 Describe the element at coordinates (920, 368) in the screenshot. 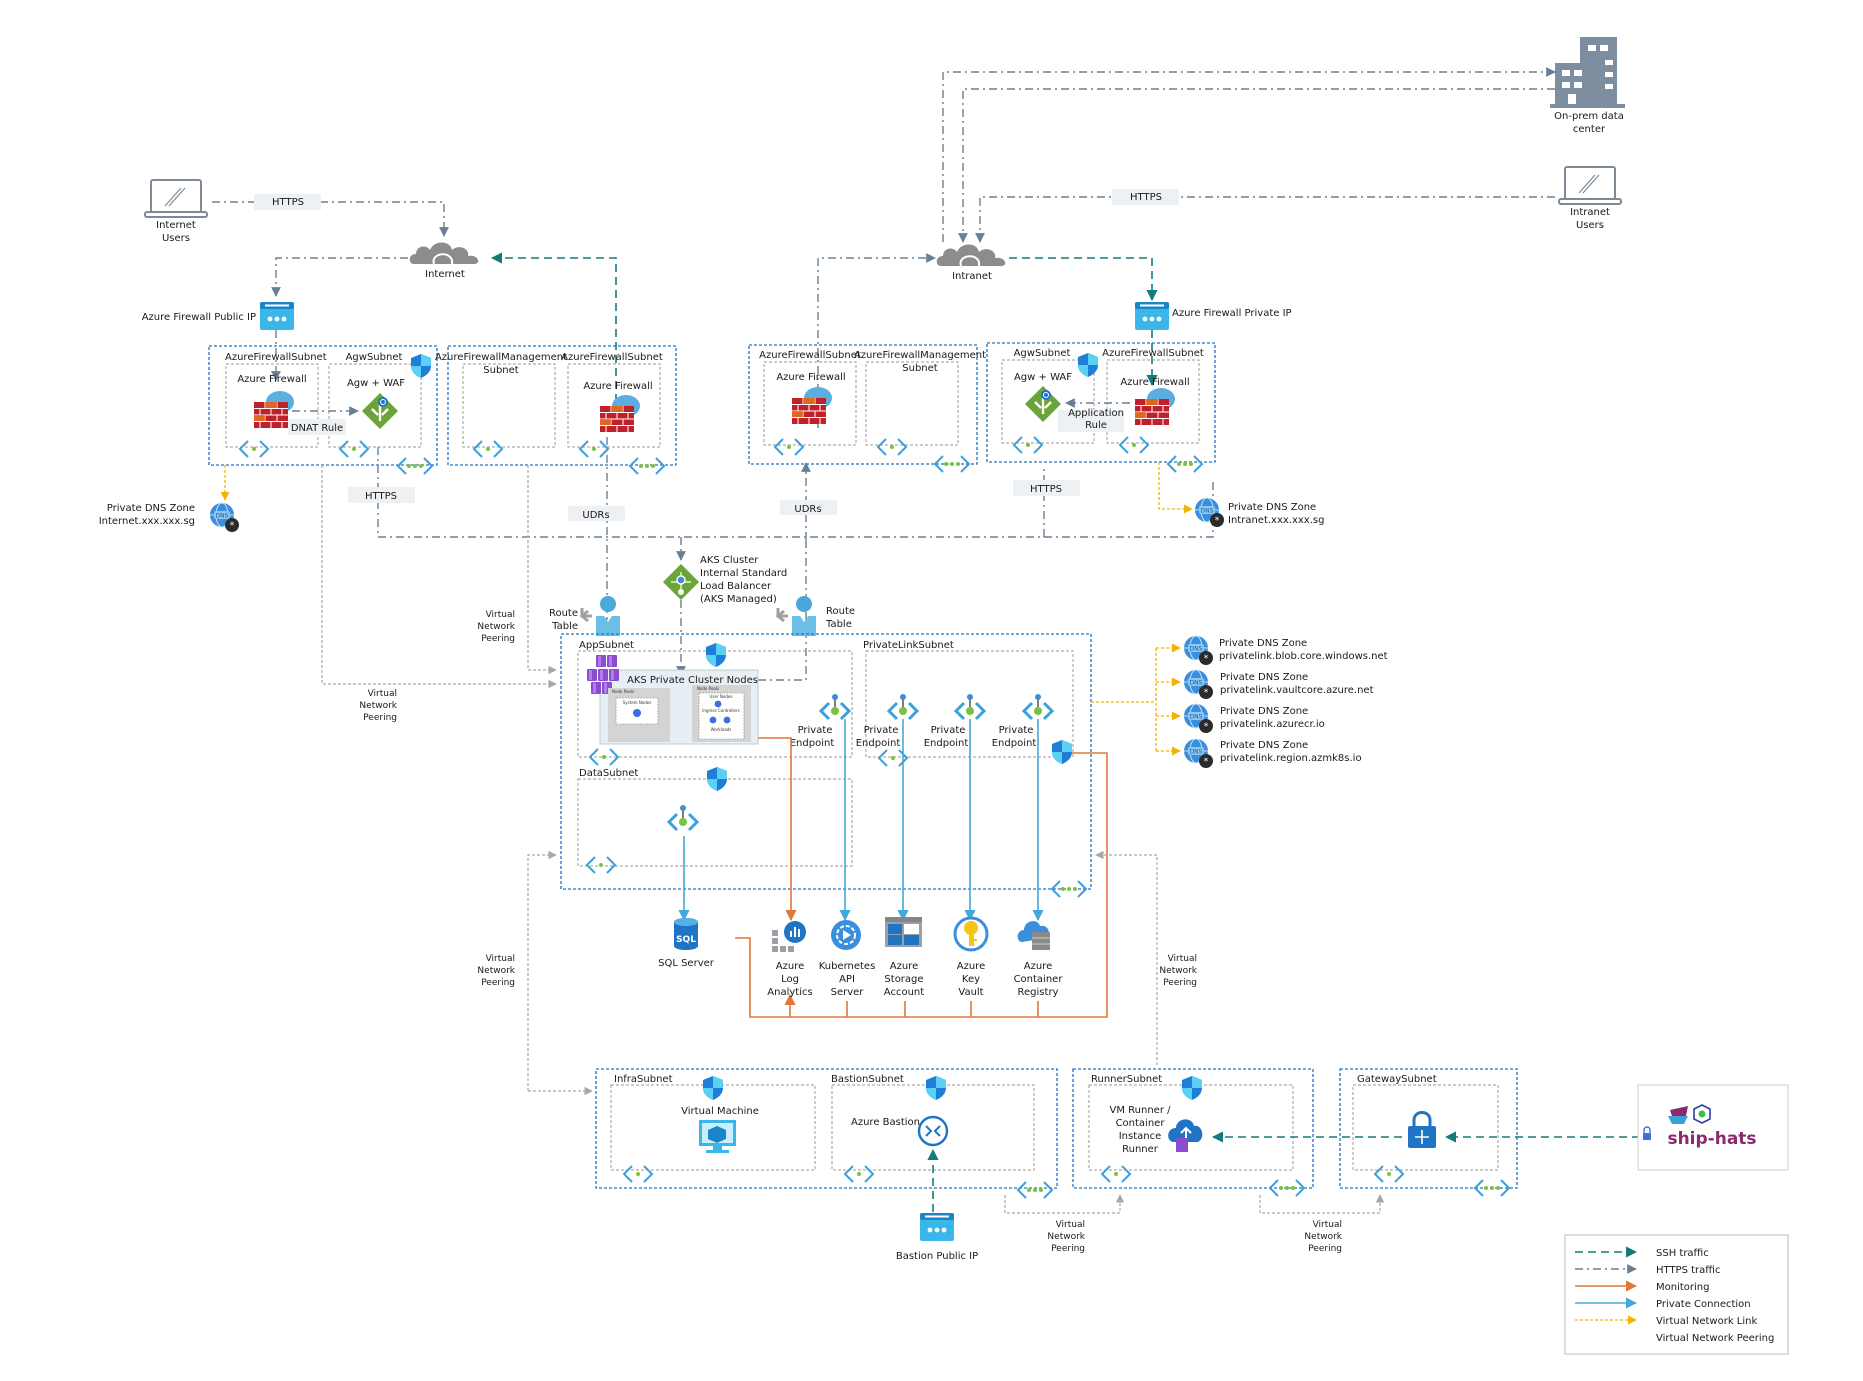

I see `intranet-subnet-mgmt-label-2: Subnet` at that location.